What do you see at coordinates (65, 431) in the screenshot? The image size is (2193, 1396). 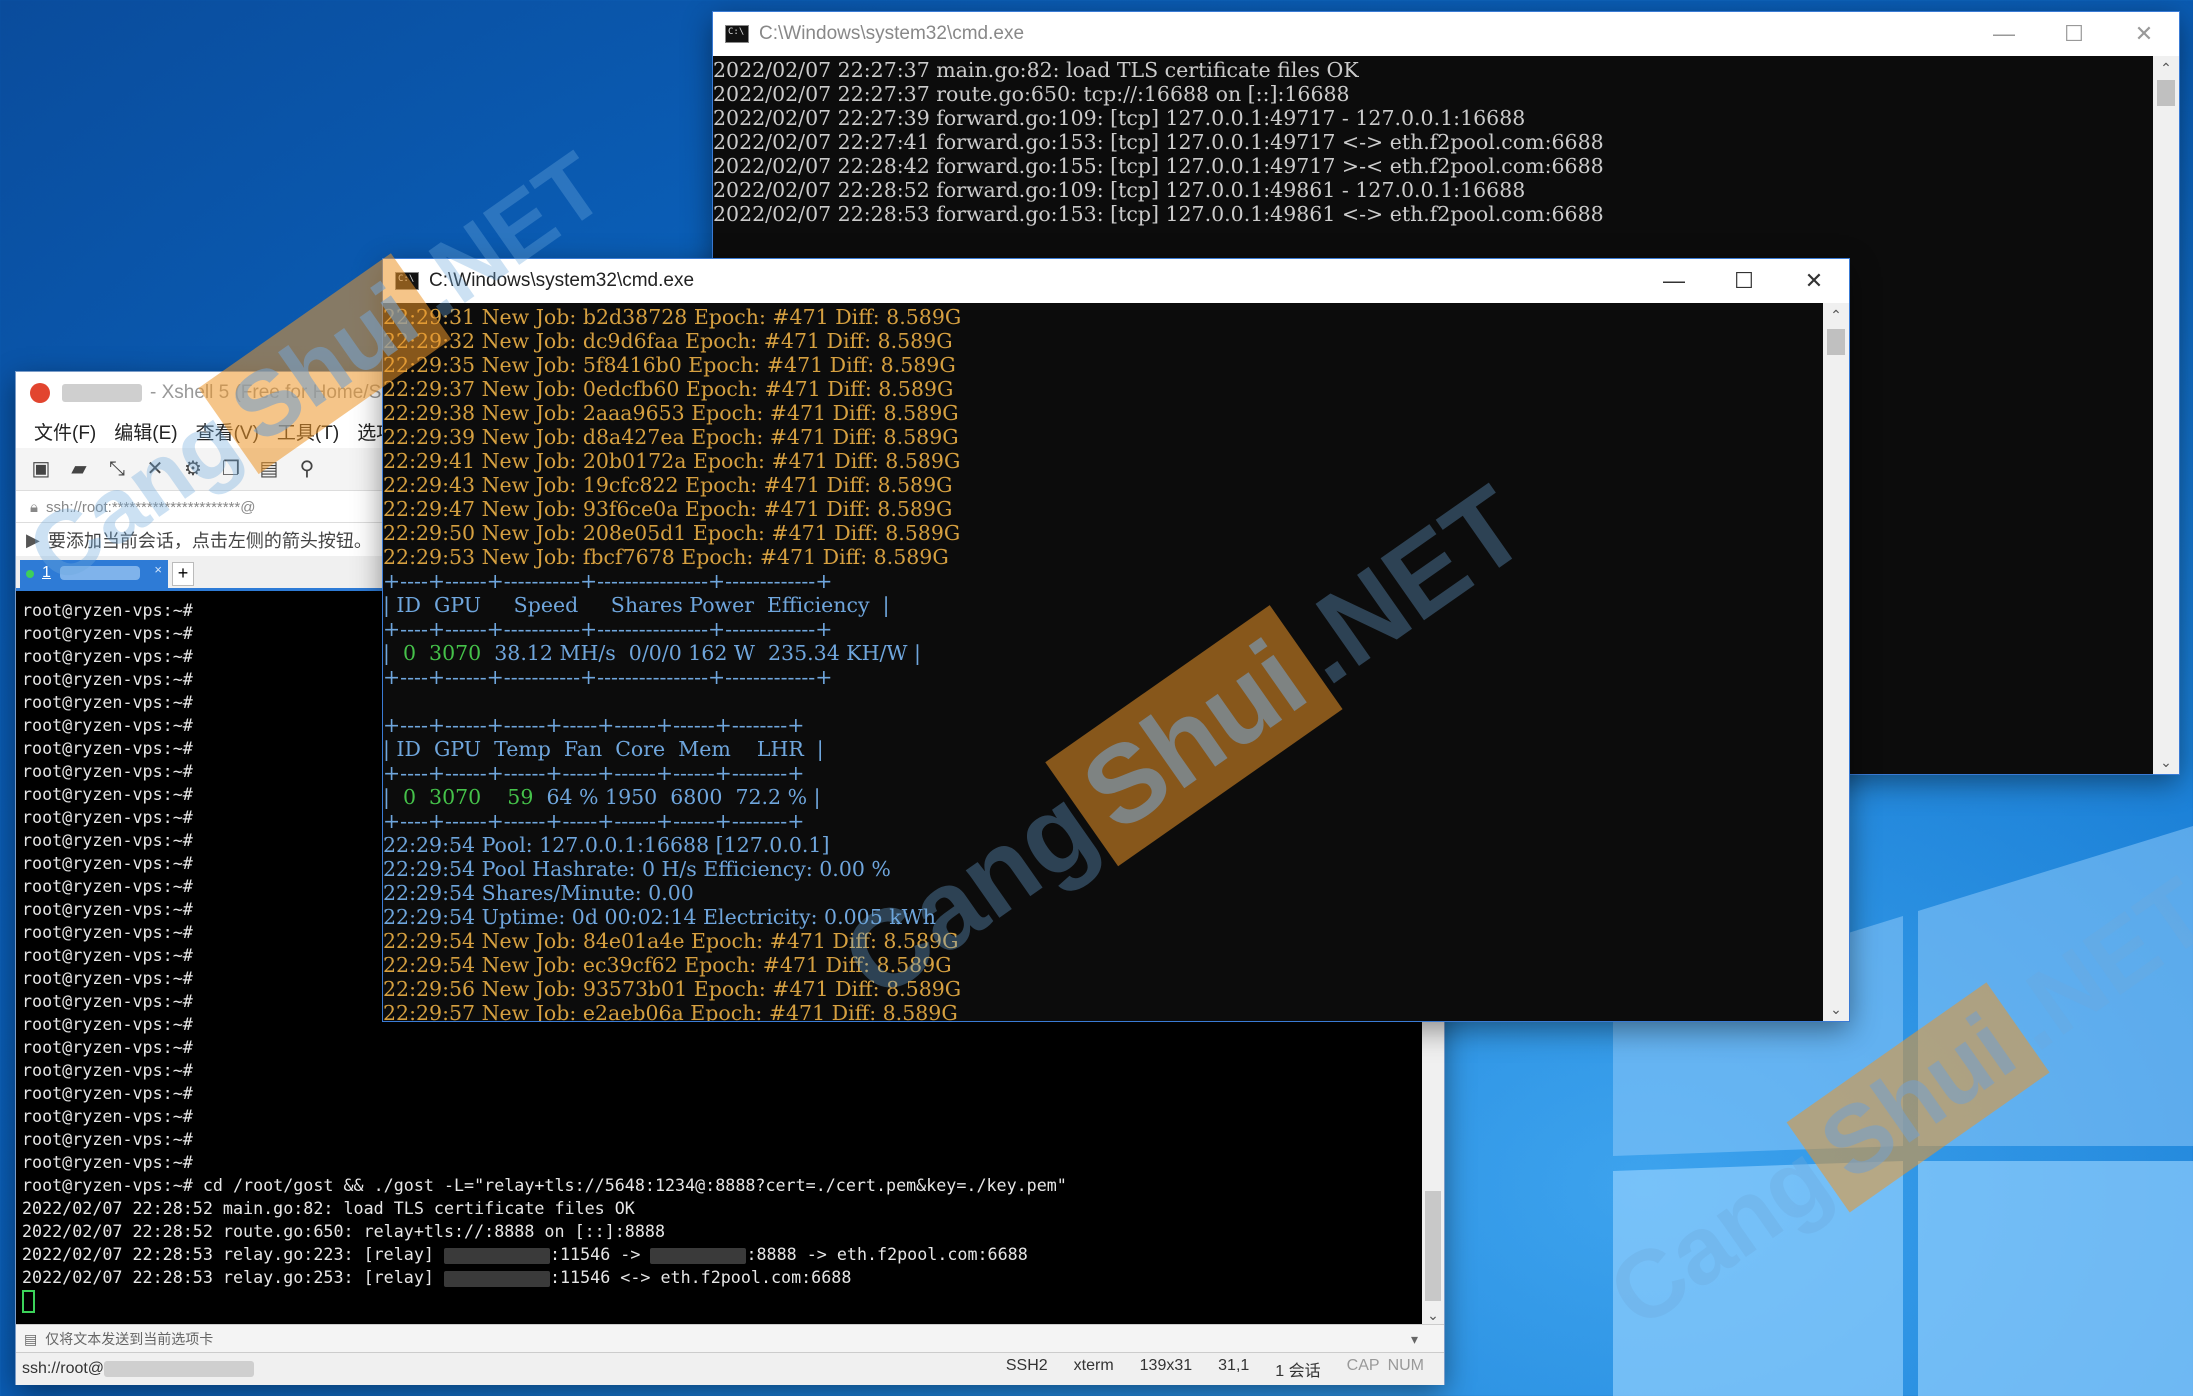 I see `menu-file: 文件(F)` at bounding box center [65, 431].